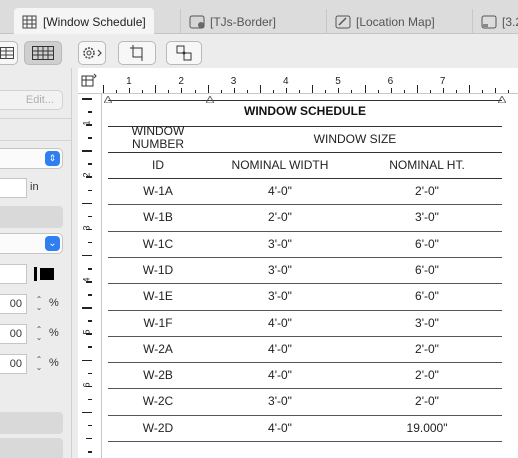 This screenshot has width=518, height=458. Describe the element at coordinates (233, 81) in the screenshot. I see `ruler-label: 3` at that location.